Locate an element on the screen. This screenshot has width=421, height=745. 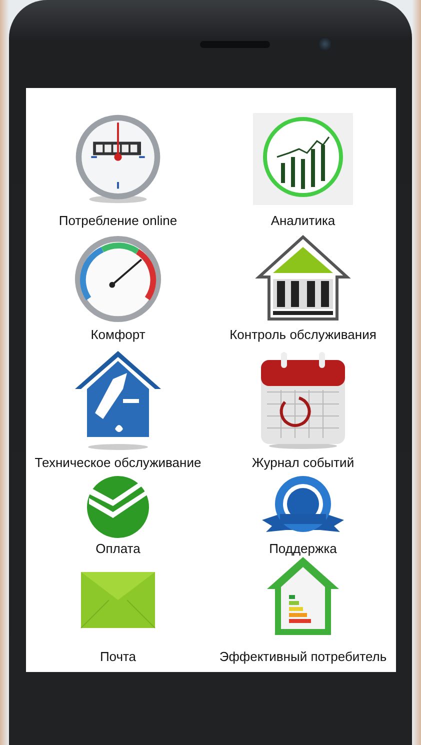
menu-tile: Поддержка is located at coordinates (303, 515).